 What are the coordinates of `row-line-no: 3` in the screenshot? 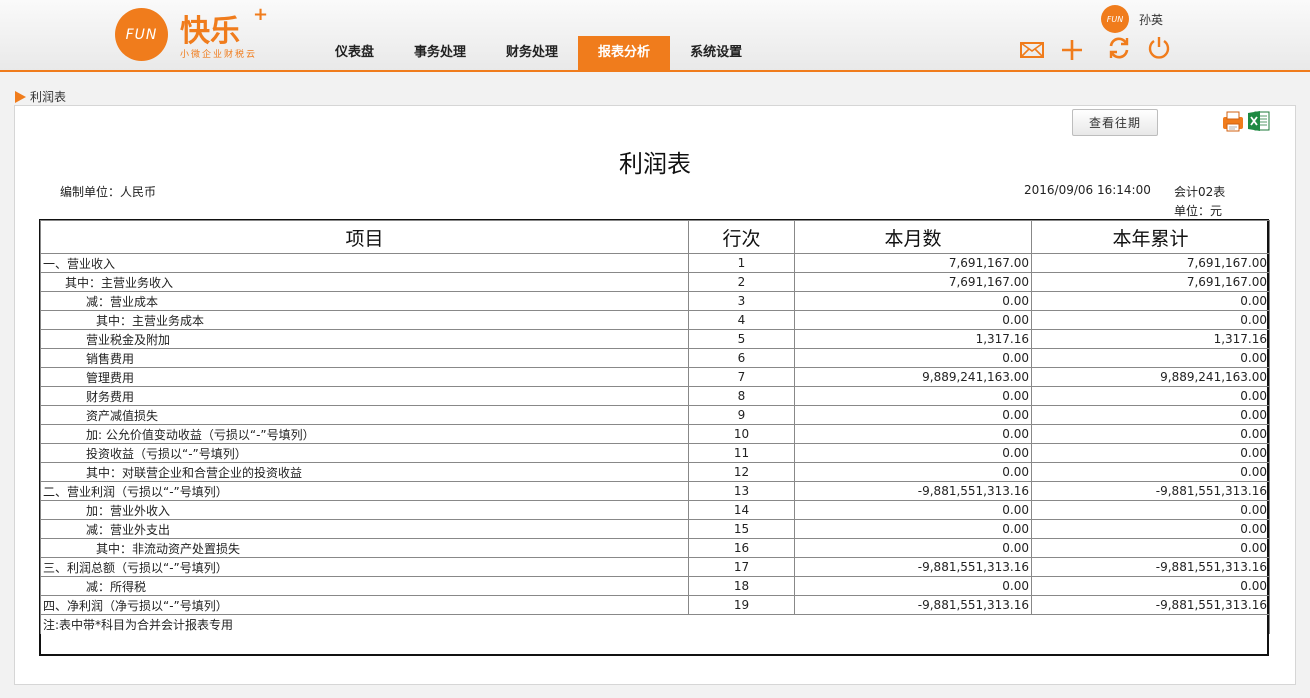 It's located at (741, 301).